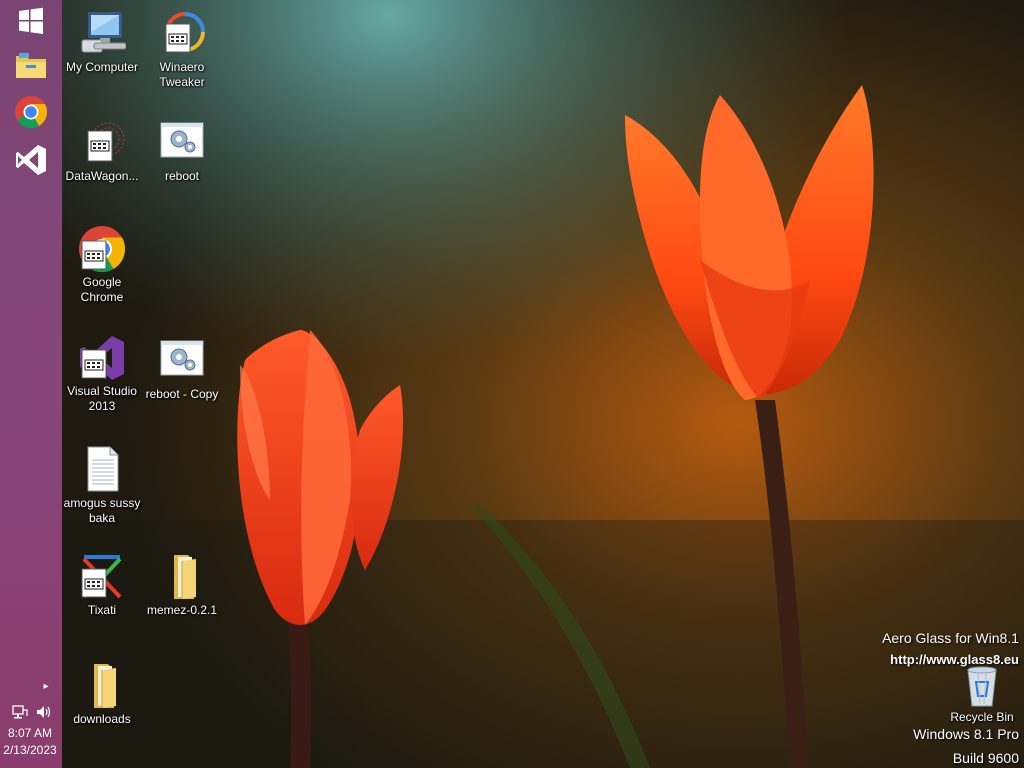  I want to click on visual-studio-icon, so click(31, 160).